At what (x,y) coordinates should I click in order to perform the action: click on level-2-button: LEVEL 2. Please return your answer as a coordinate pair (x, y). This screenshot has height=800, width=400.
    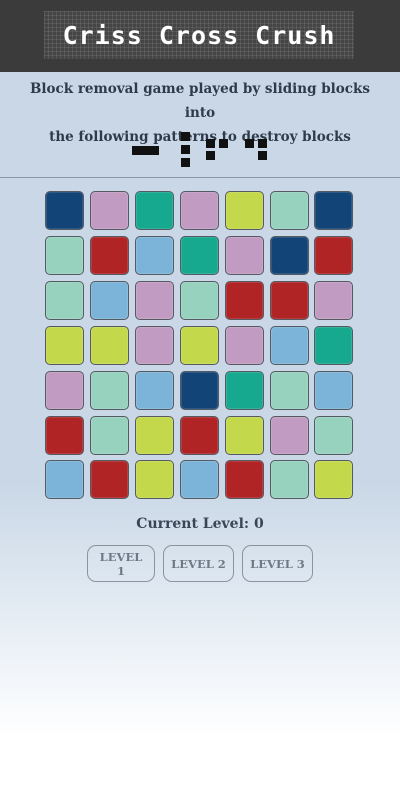
    Looking at the image, I should click on (198, 563).